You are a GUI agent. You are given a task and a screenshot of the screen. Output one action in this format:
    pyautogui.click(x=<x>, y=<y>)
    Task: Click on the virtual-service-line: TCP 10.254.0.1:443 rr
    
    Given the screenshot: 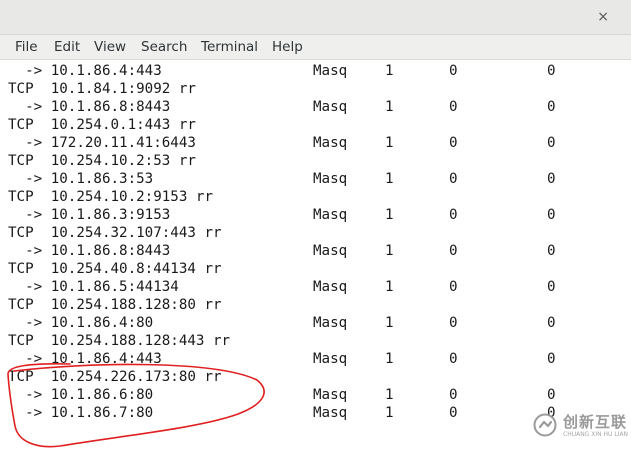 What is the action you would take?
    pyautogui.click(x=315, y=125)
    